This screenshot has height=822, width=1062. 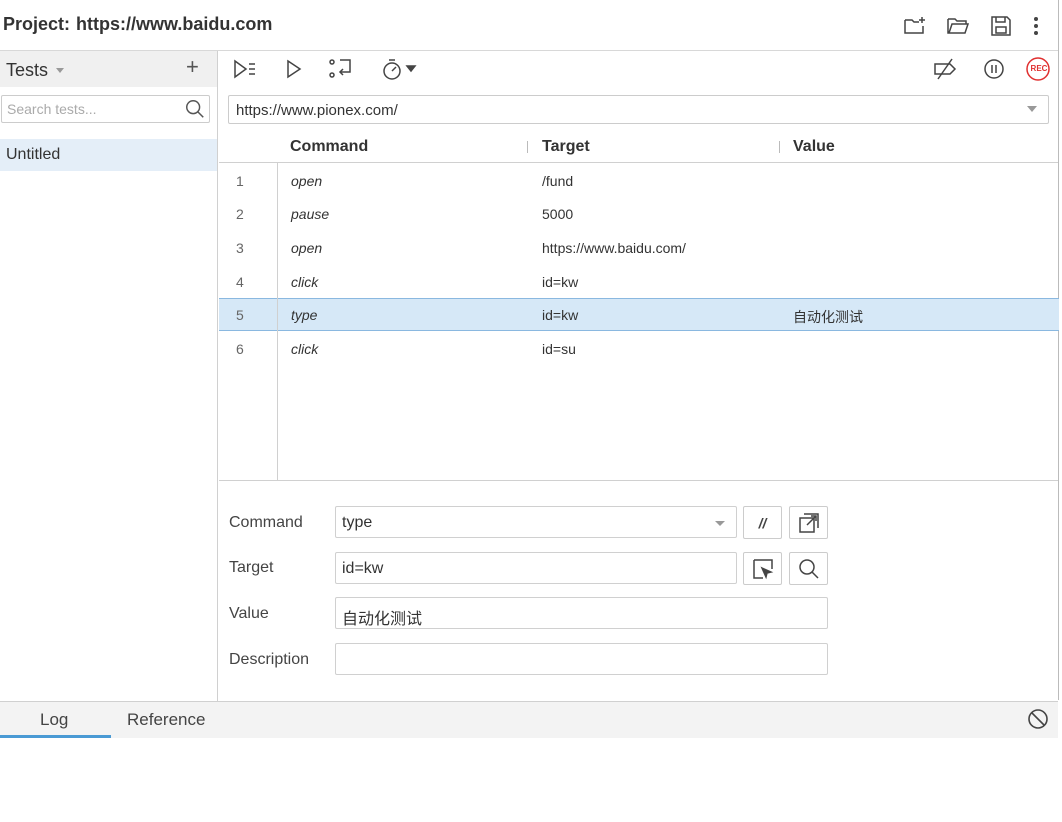 What do you see at coordinates (614, 248) in the screenshot?
I see `row-target: https://www.baidu.com/` at bounding box center [614, 248].